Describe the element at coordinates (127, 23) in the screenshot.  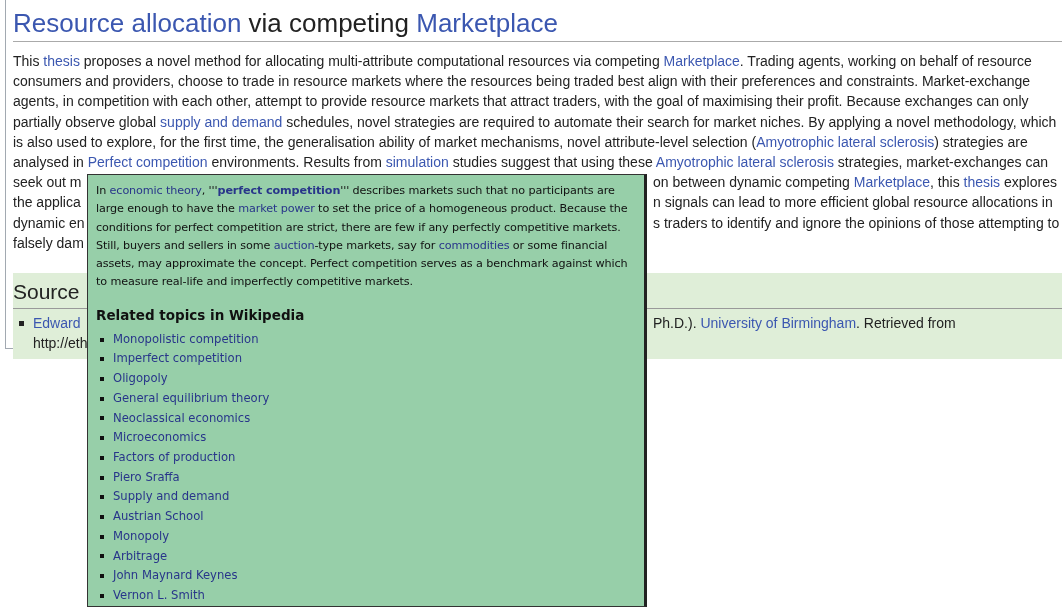
I see `title-link: Resource allocation` at that location.